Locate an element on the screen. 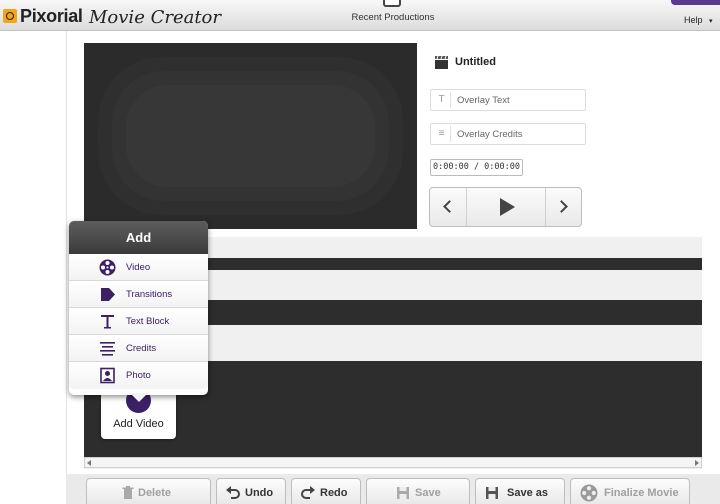  add-video-label: Add Video is located at coordinates (138, 424).